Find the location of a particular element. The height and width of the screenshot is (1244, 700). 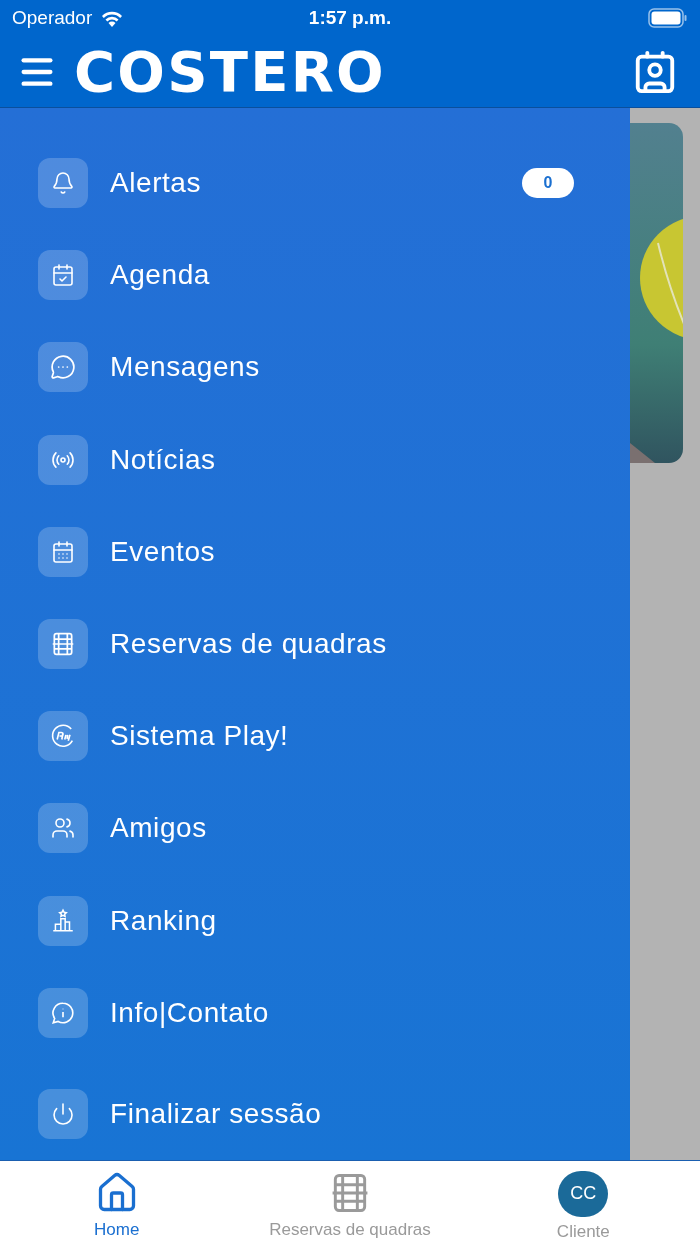

menu-item: Notícias is located at coordinates (306, 459).